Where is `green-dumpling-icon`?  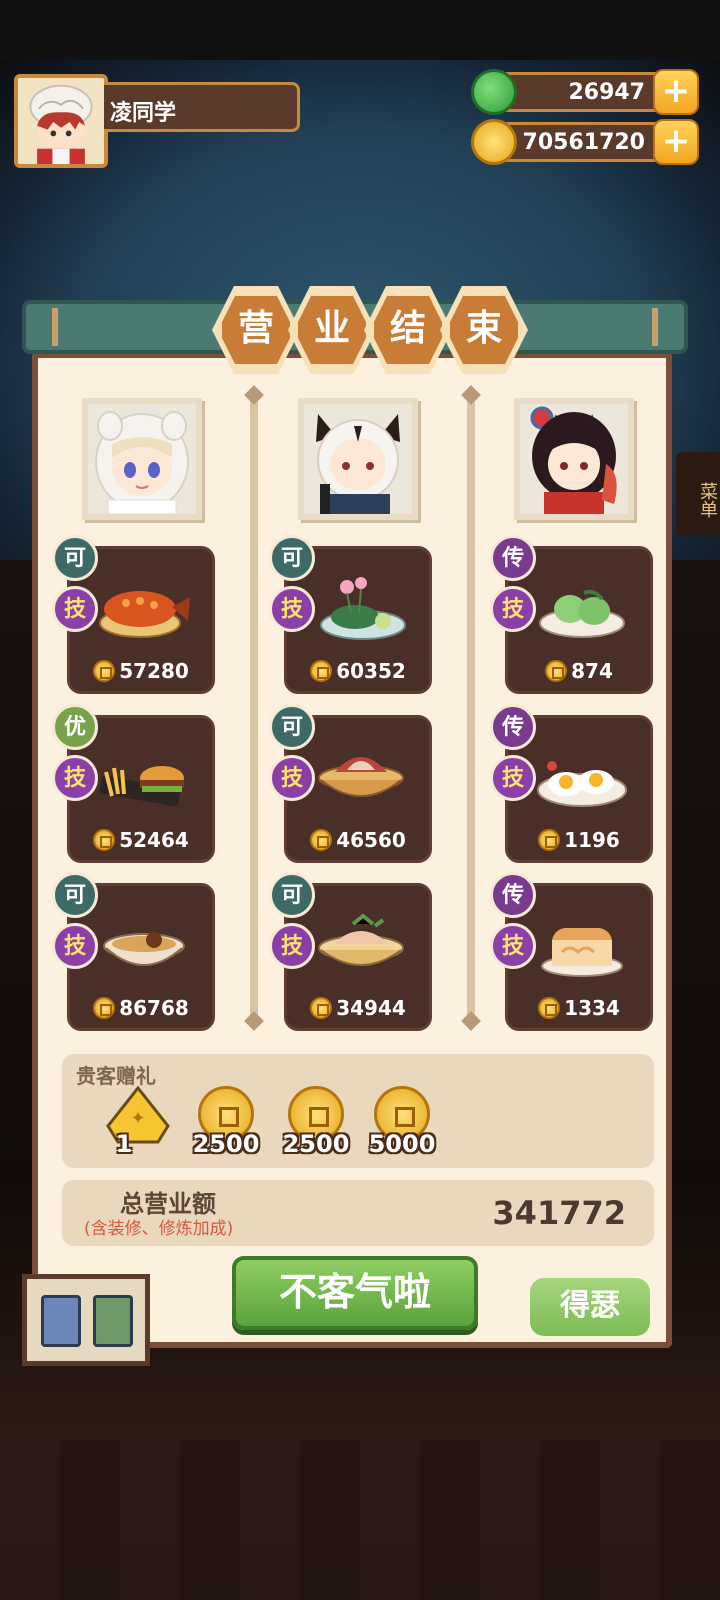
green-dumpling-icon is located at coordinates (582, 613).